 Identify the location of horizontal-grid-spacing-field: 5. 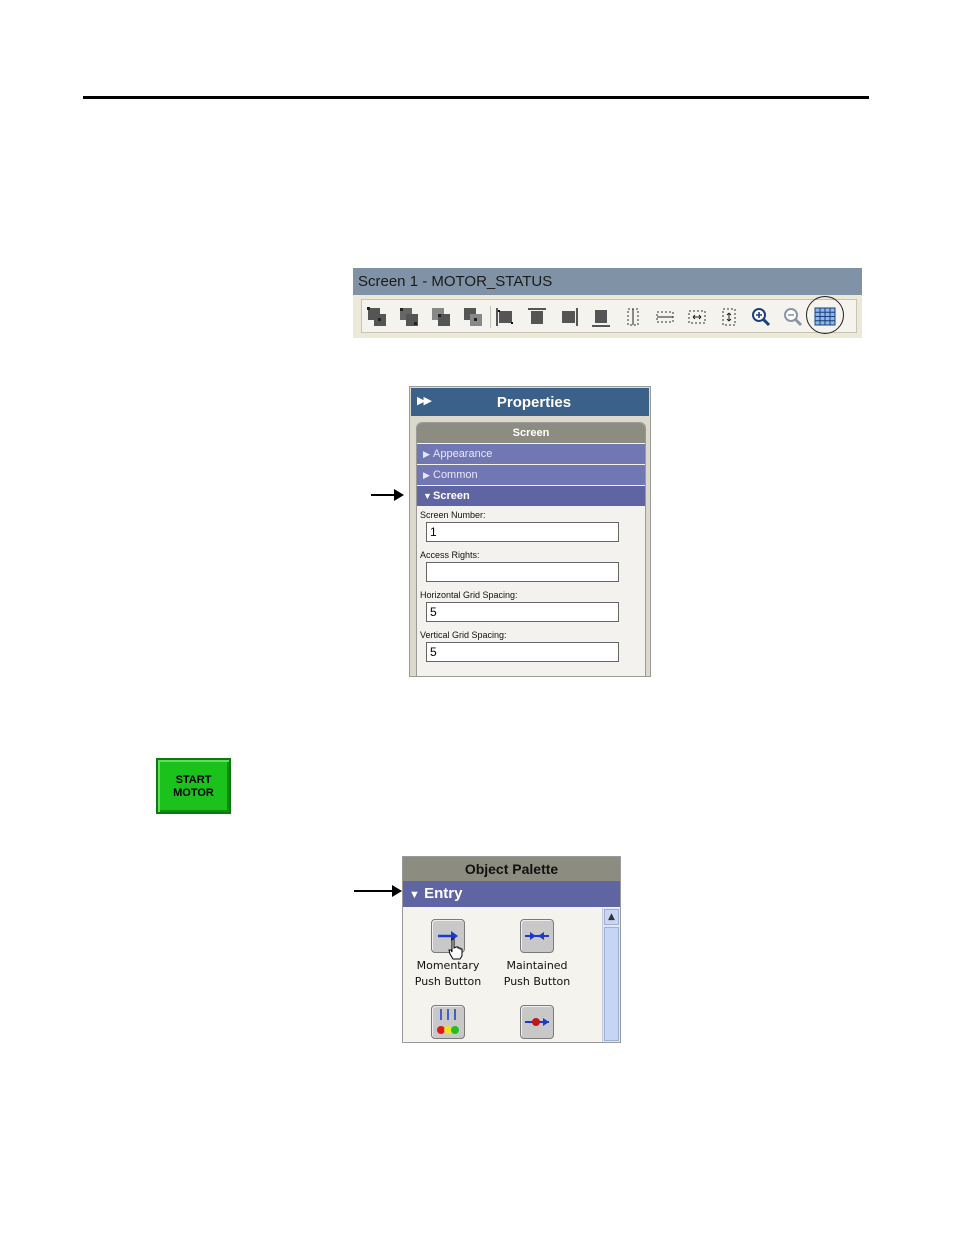
(522, 612).